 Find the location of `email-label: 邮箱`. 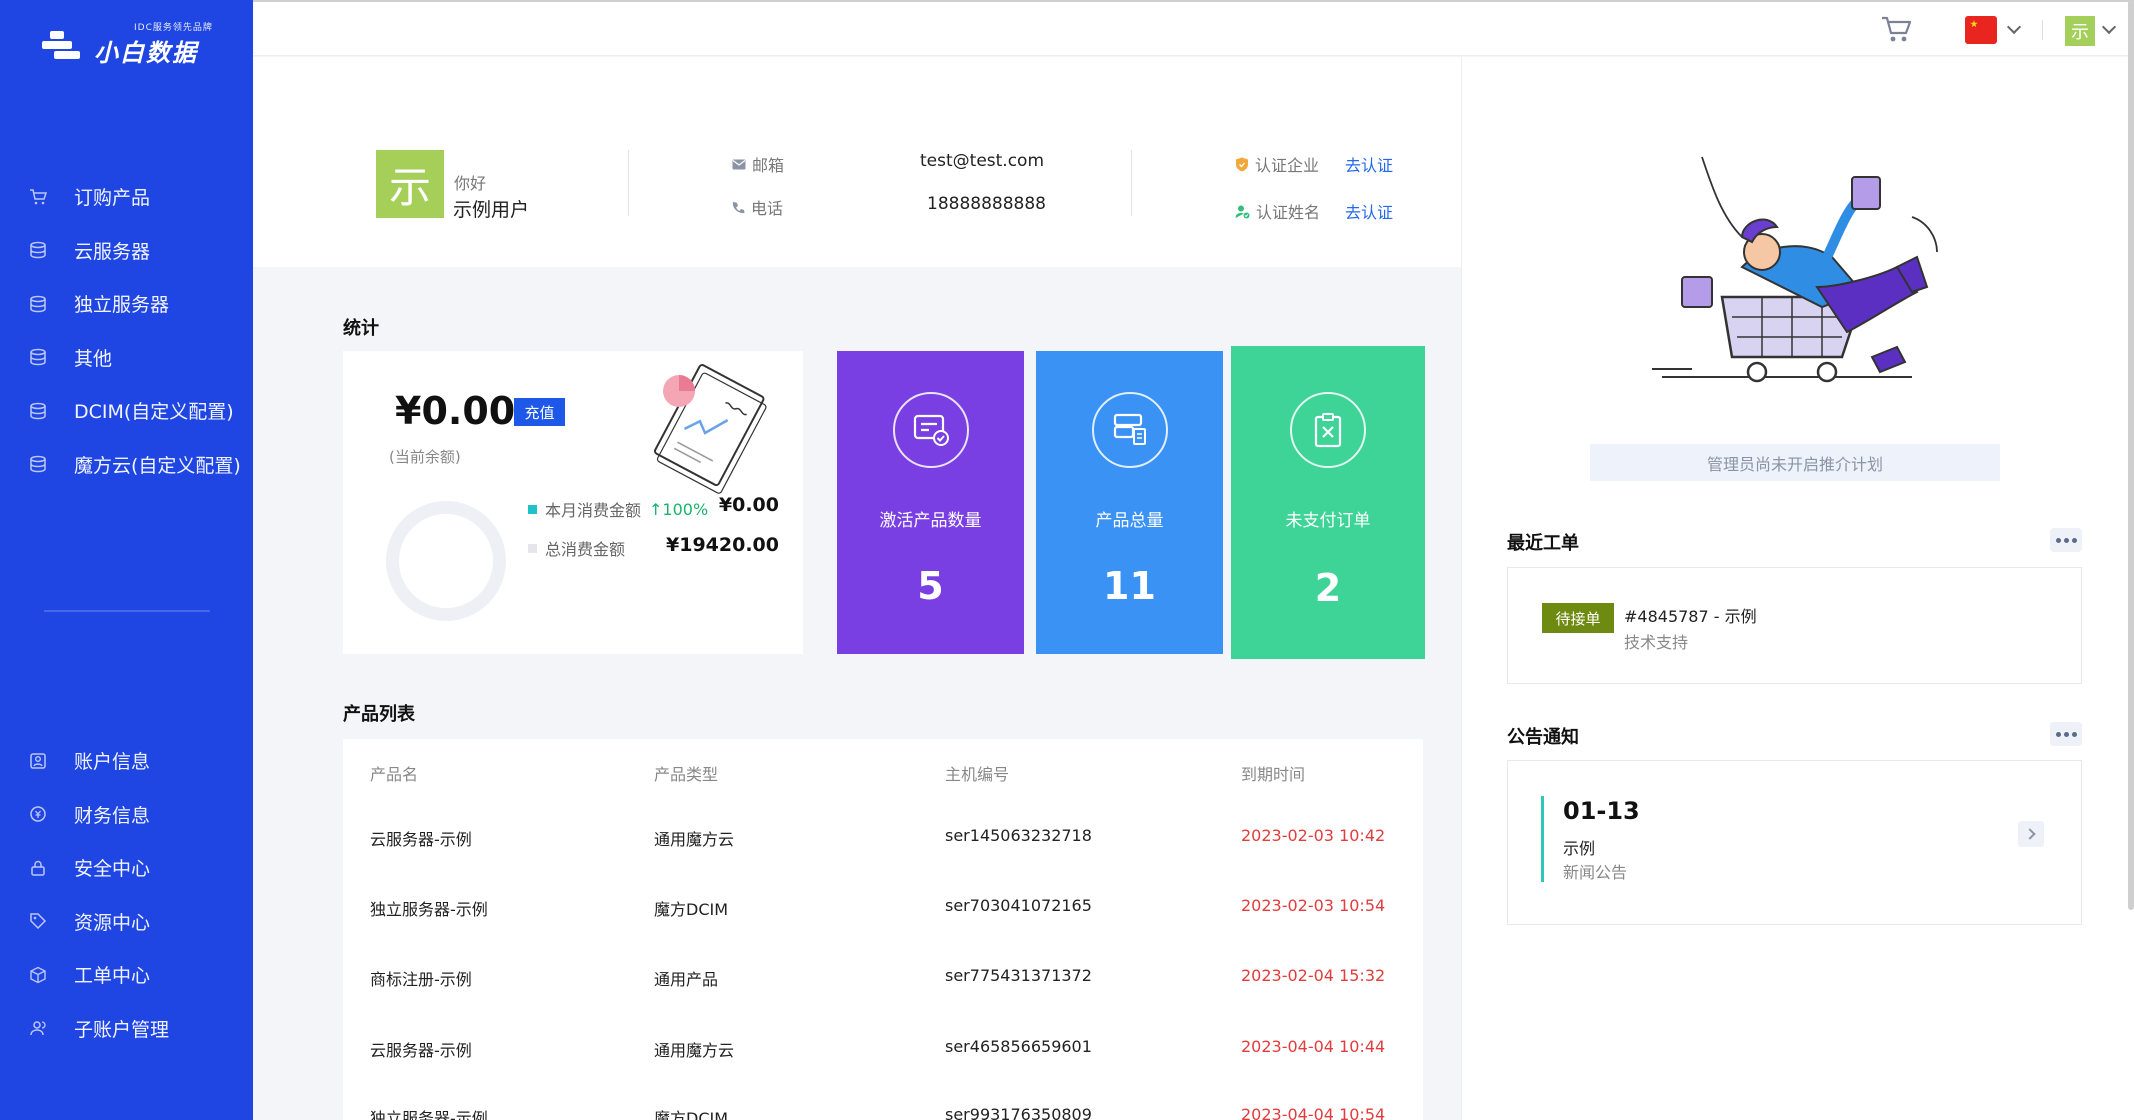

email-label: 邮箱 is located at coordinates (758, 164).